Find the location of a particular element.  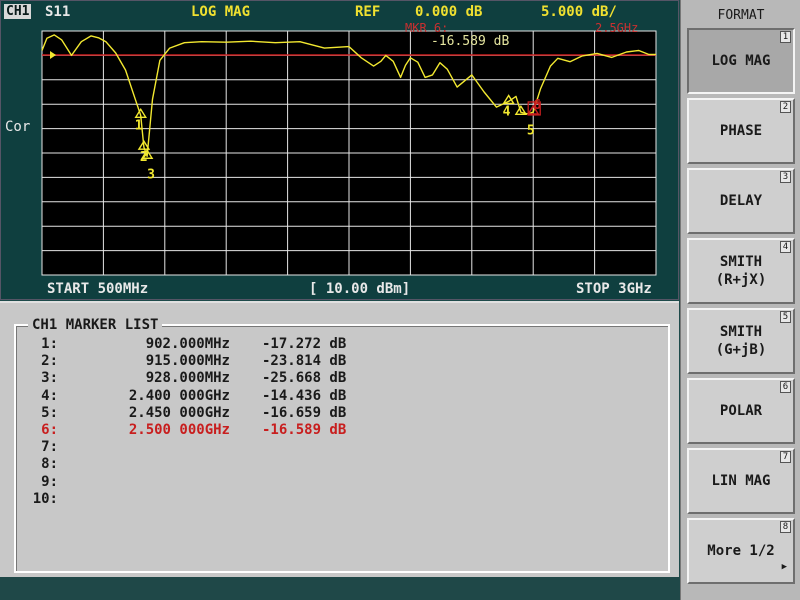

marker-frequency: 2.400 000GHz is located at coordinates (179, 395).